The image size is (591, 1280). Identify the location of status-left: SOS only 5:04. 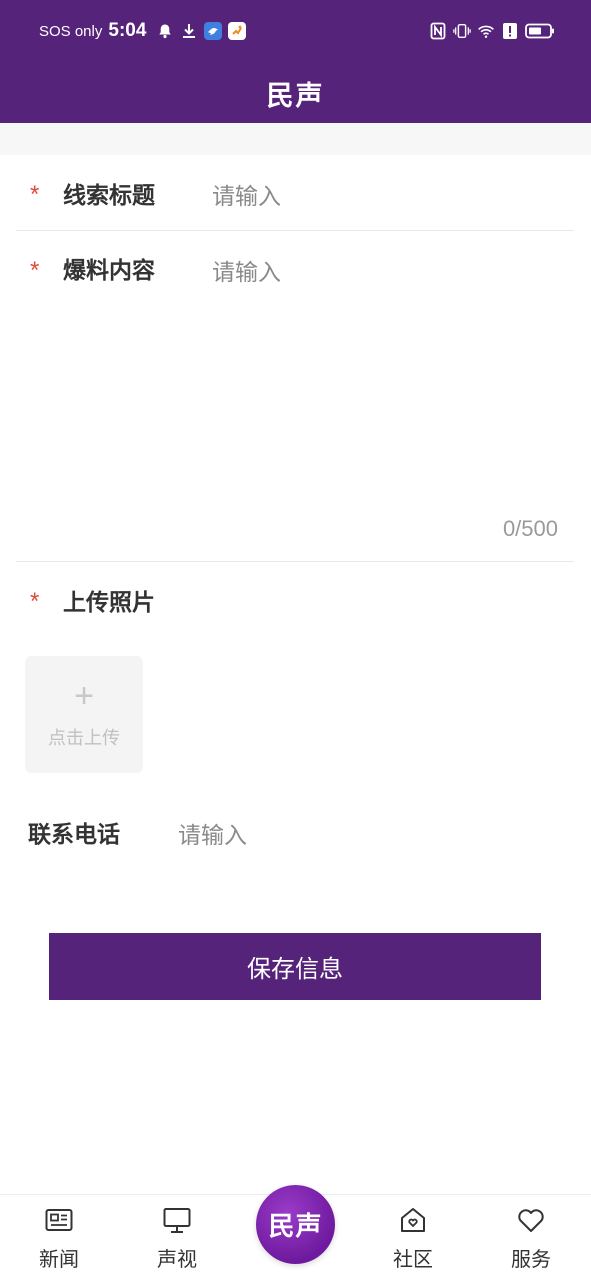
(143, 31).